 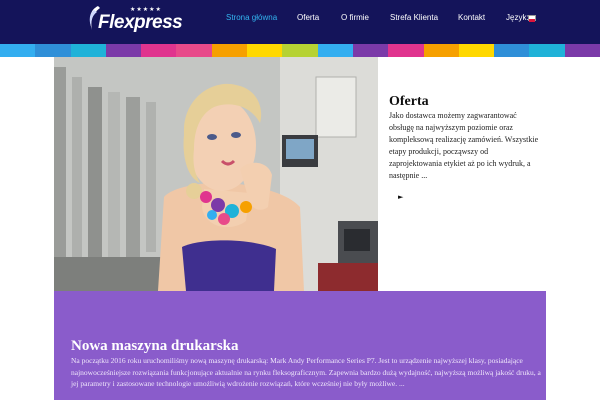 I want to click on nav-item-home: Strona główna, so click(x=251, y=17).